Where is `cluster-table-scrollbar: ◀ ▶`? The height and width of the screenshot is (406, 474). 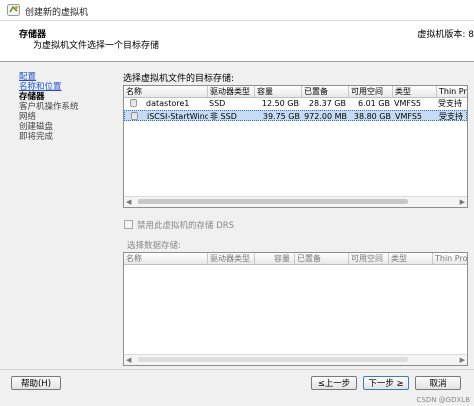 cluster-table-scrollbar: ◀ ▶ is located at coordinates (295, 359).